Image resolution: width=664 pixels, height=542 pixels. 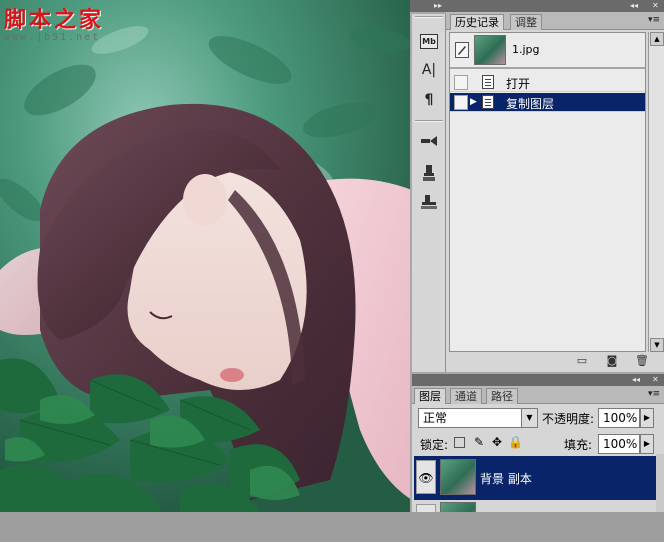 I want to click on tool-presets-icon, so click(x=429, y=204).